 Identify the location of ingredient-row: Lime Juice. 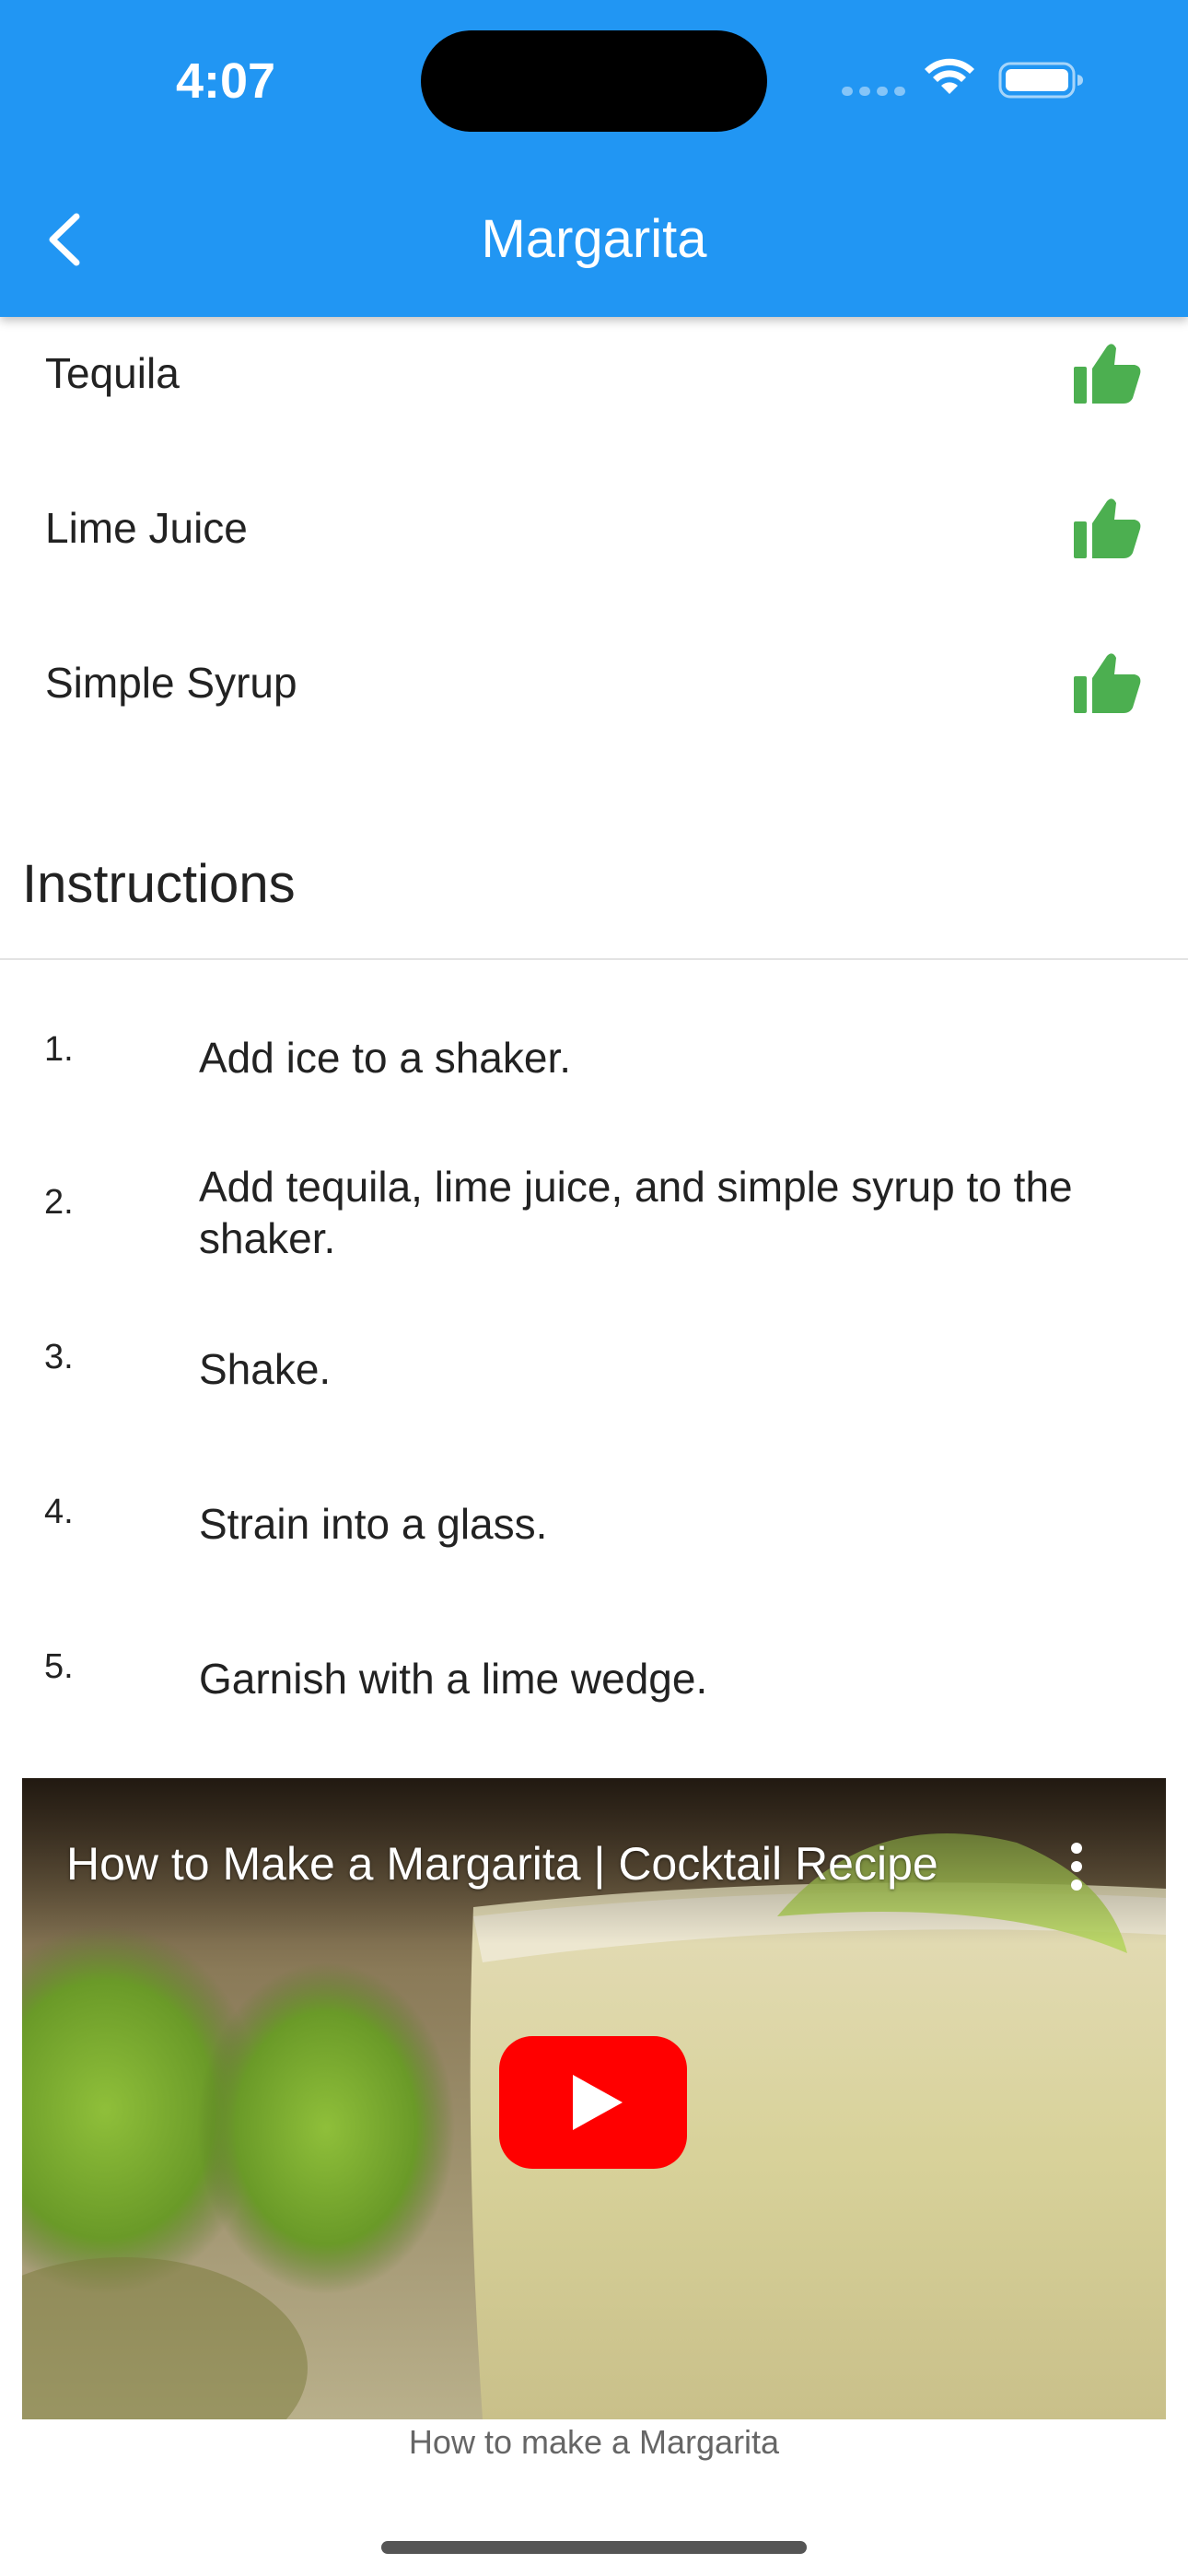
(594, 527).